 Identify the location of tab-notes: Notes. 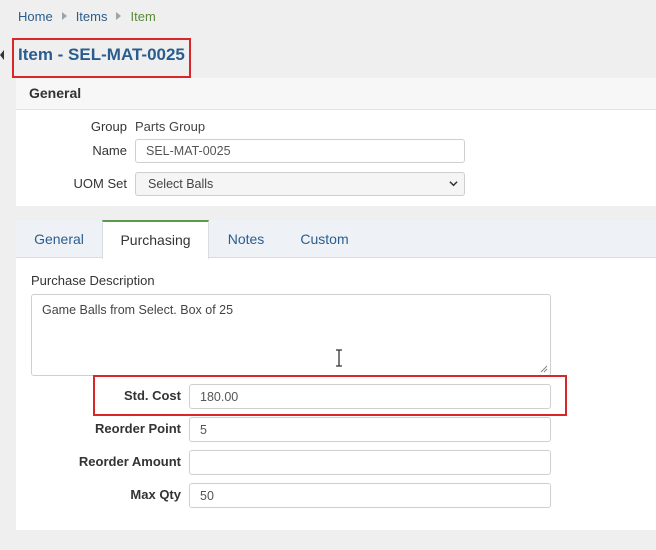
(246, 239).